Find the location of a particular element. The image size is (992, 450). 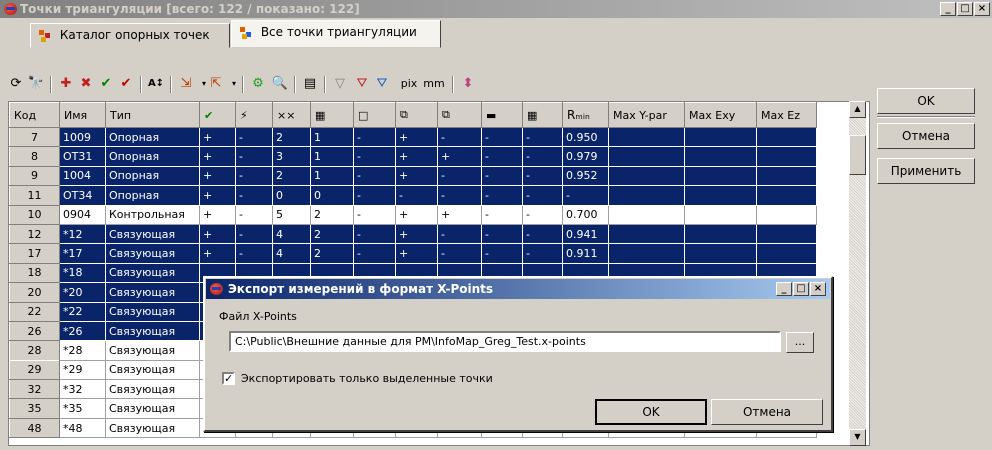

row-code-cell: 35 is located at coordinates (34, 408).